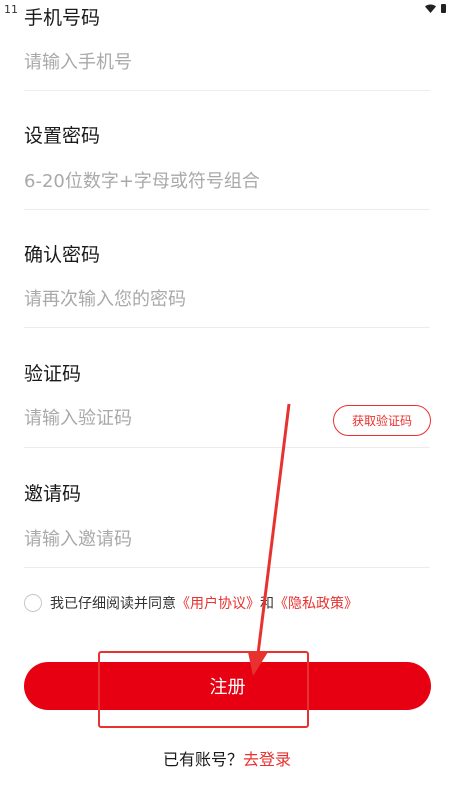  I want to click on login-prompt: 已有账号？, so click(202, 759).